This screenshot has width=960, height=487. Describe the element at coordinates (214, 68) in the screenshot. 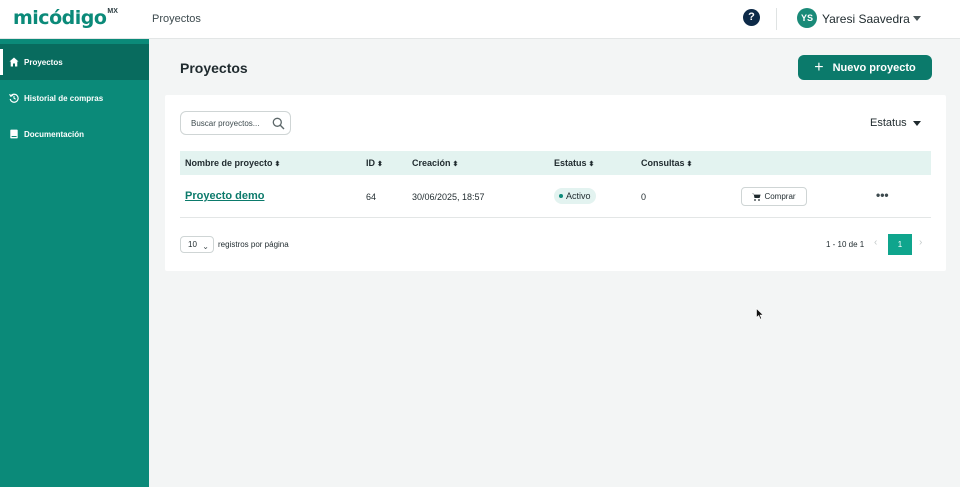

I see `page-title: Proyectos` at that location.